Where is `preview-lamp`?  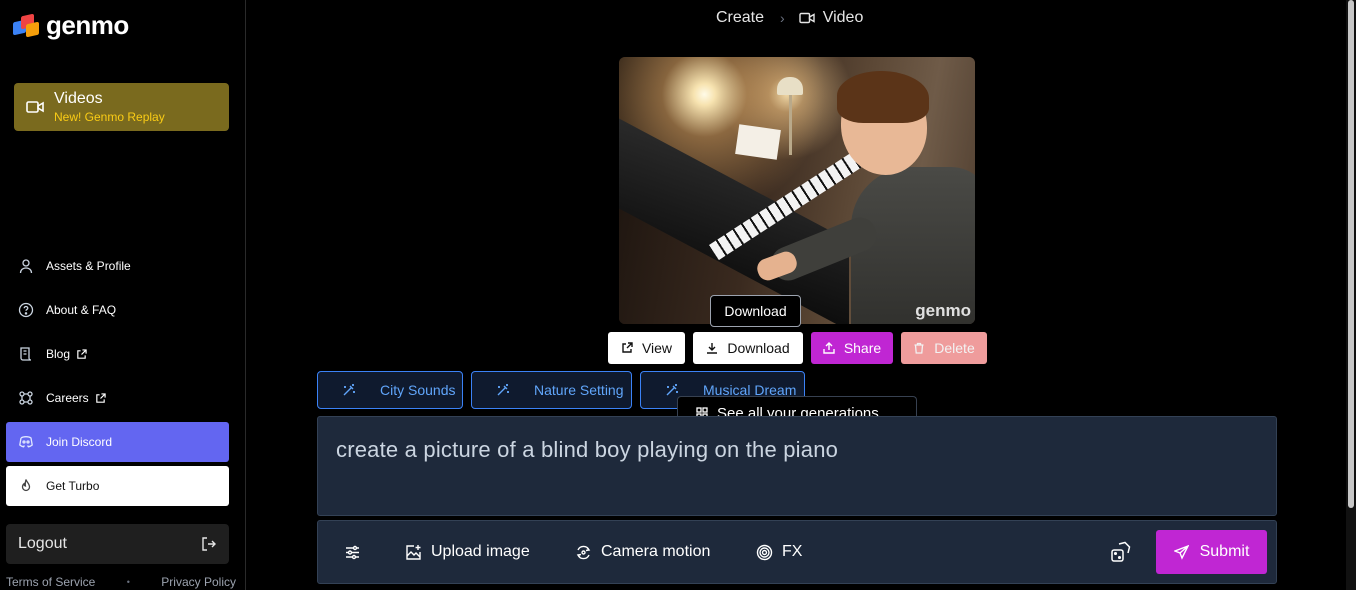
preview-lamp is located at coordinates (790, 86).